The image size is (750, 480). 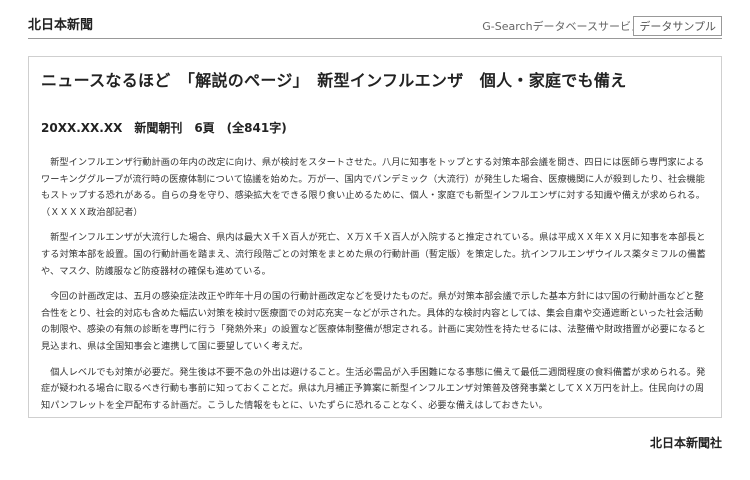 What do you see at coordinates (61, 25) in the screenshot?
I see `brand-name: 北日本新聞` at bounding box center [61, 25].